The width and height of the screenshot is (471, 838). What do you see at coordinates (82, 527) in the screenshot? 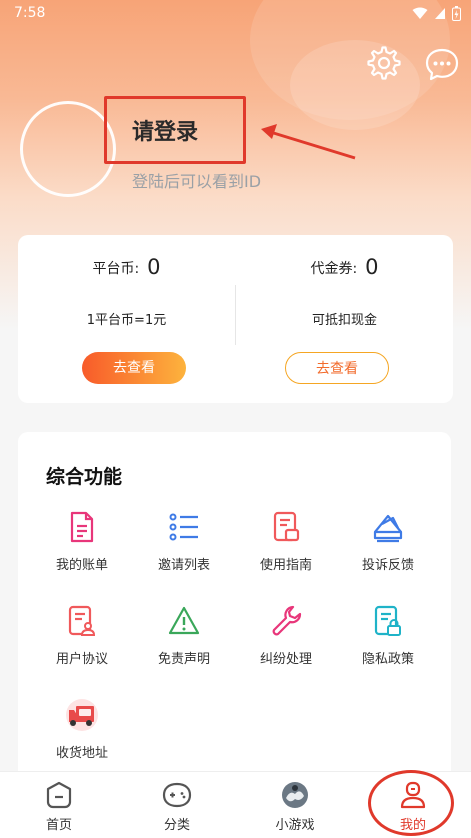
I see `bill-icon` at bounding box center [82, 527].